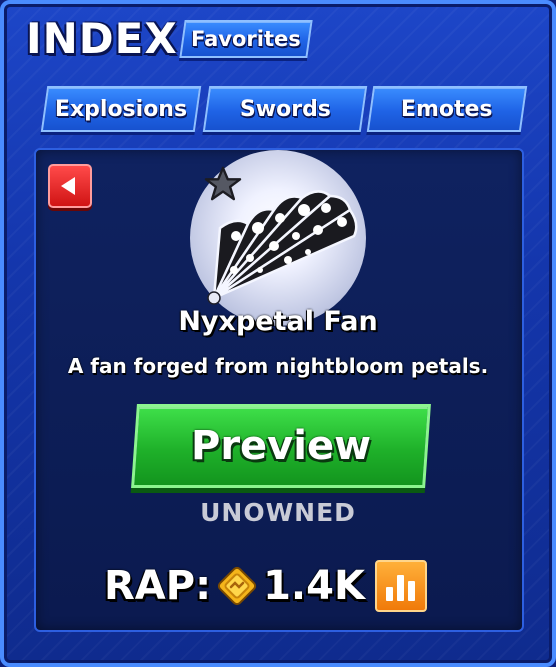 The height and width of the screenshot is (667, 556). I want to click on preview-button: Preview, so click(281, 446).